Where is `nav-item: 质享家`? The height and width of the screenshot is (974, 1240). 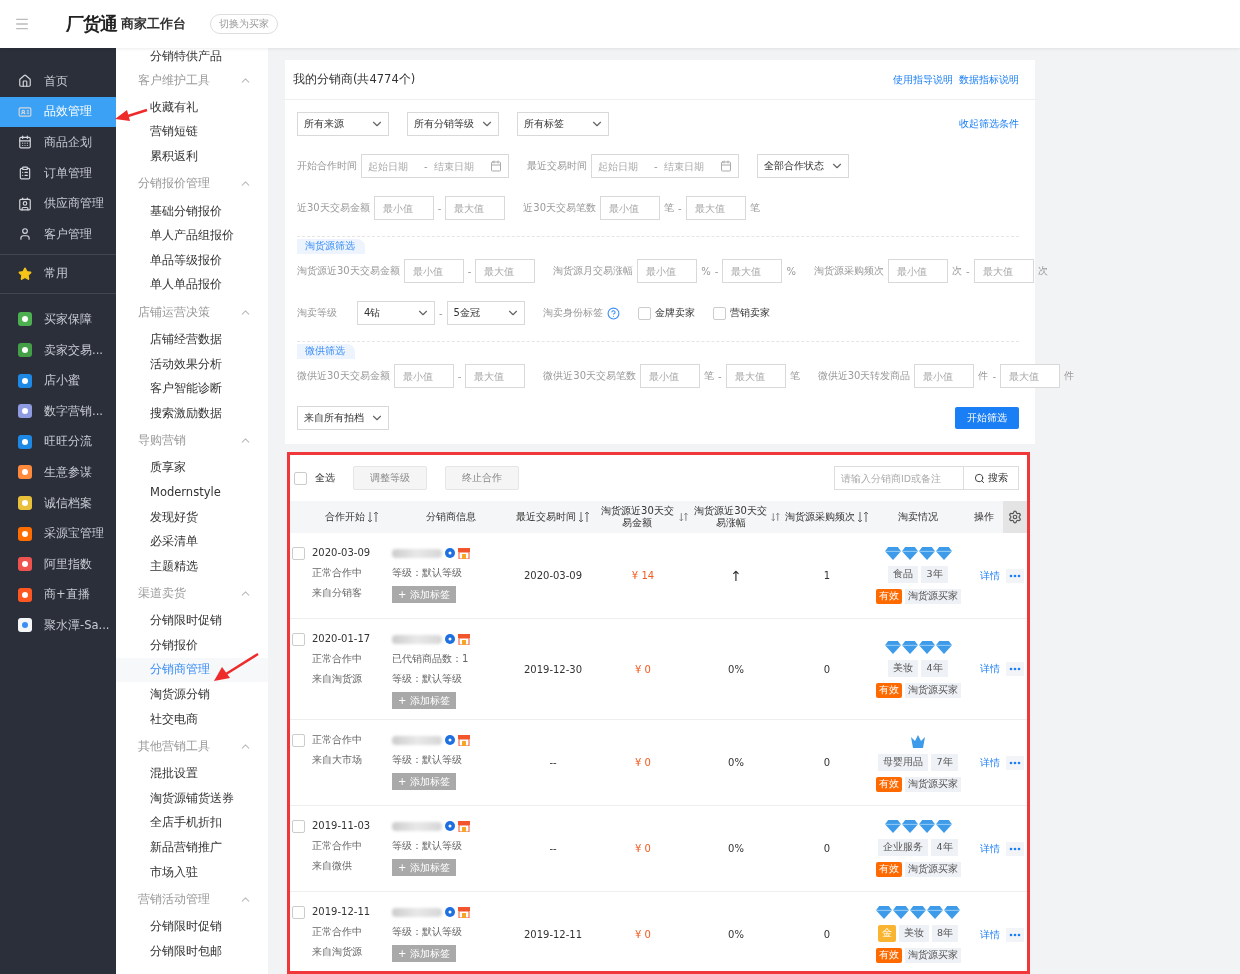 nav-item: 质享家 is located at coordinates (192, 468).